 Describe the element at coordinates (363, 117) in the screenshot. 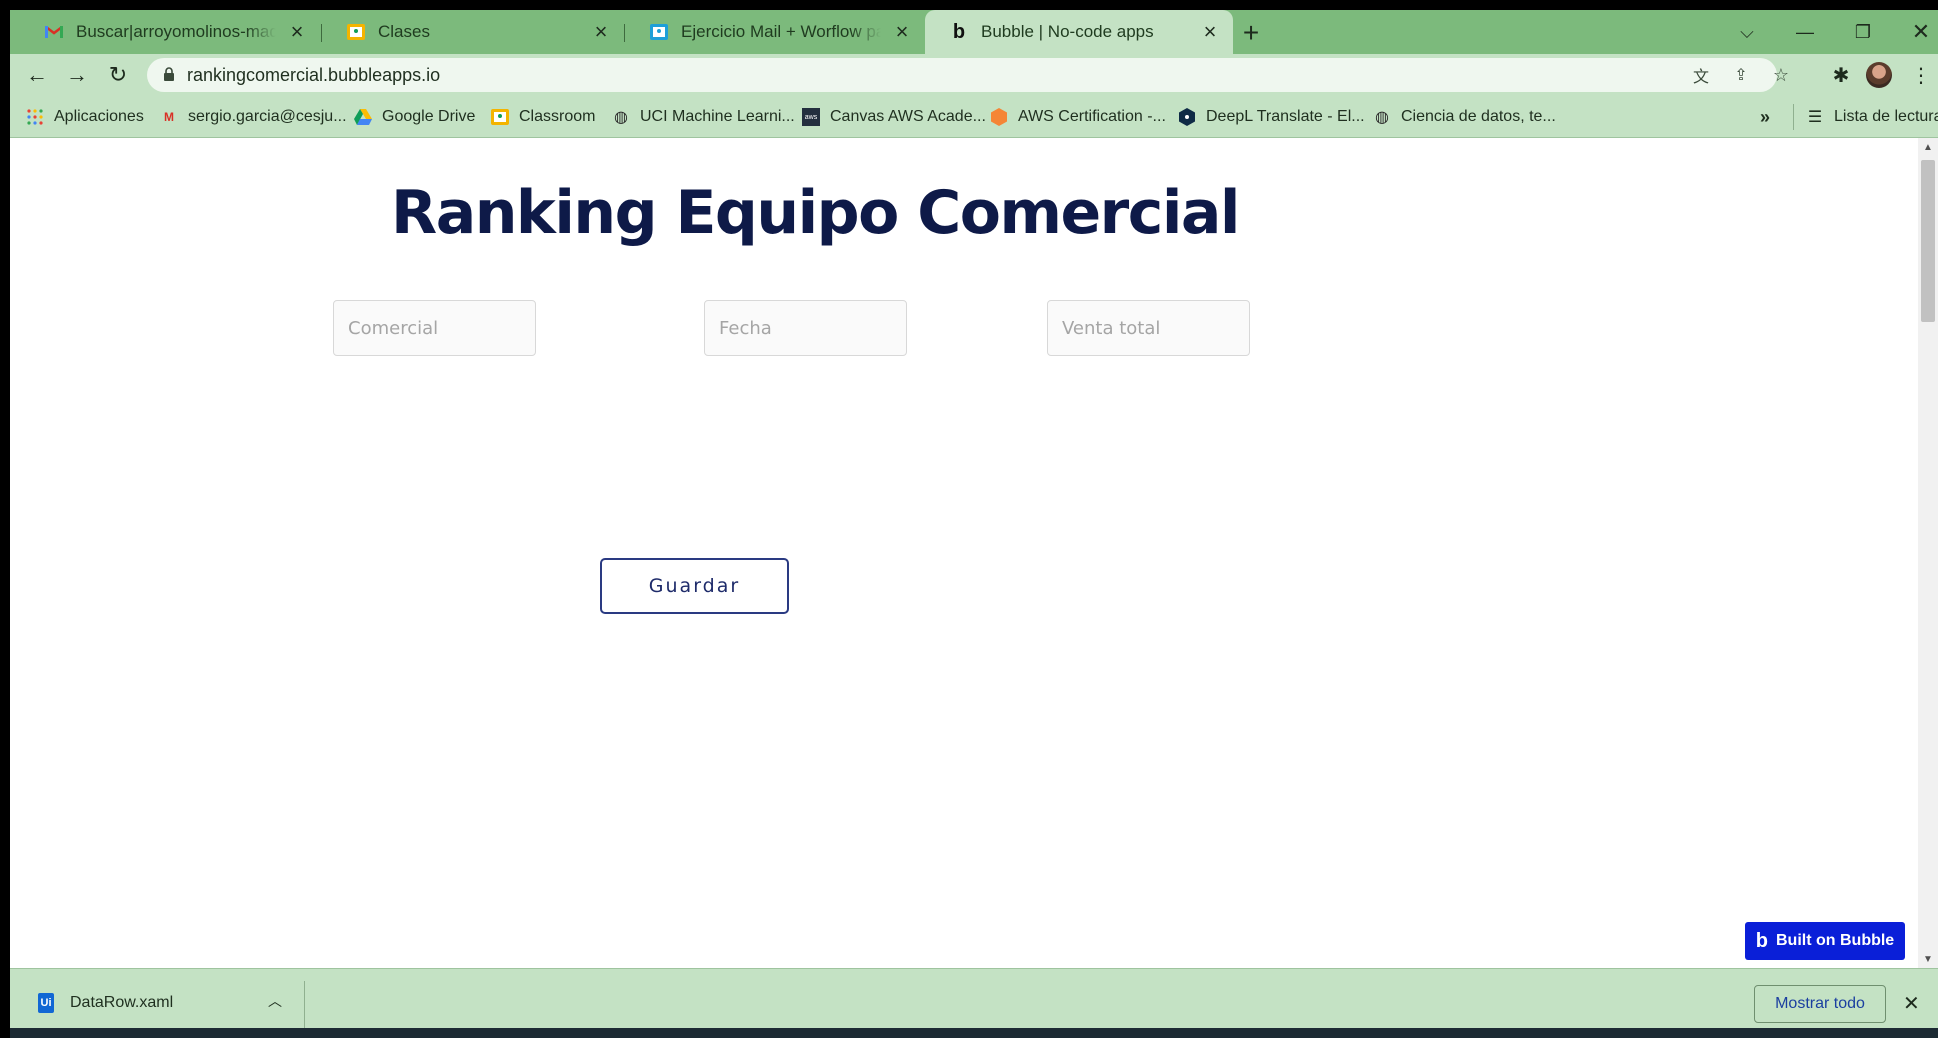

I see `drive-icon` at that location.